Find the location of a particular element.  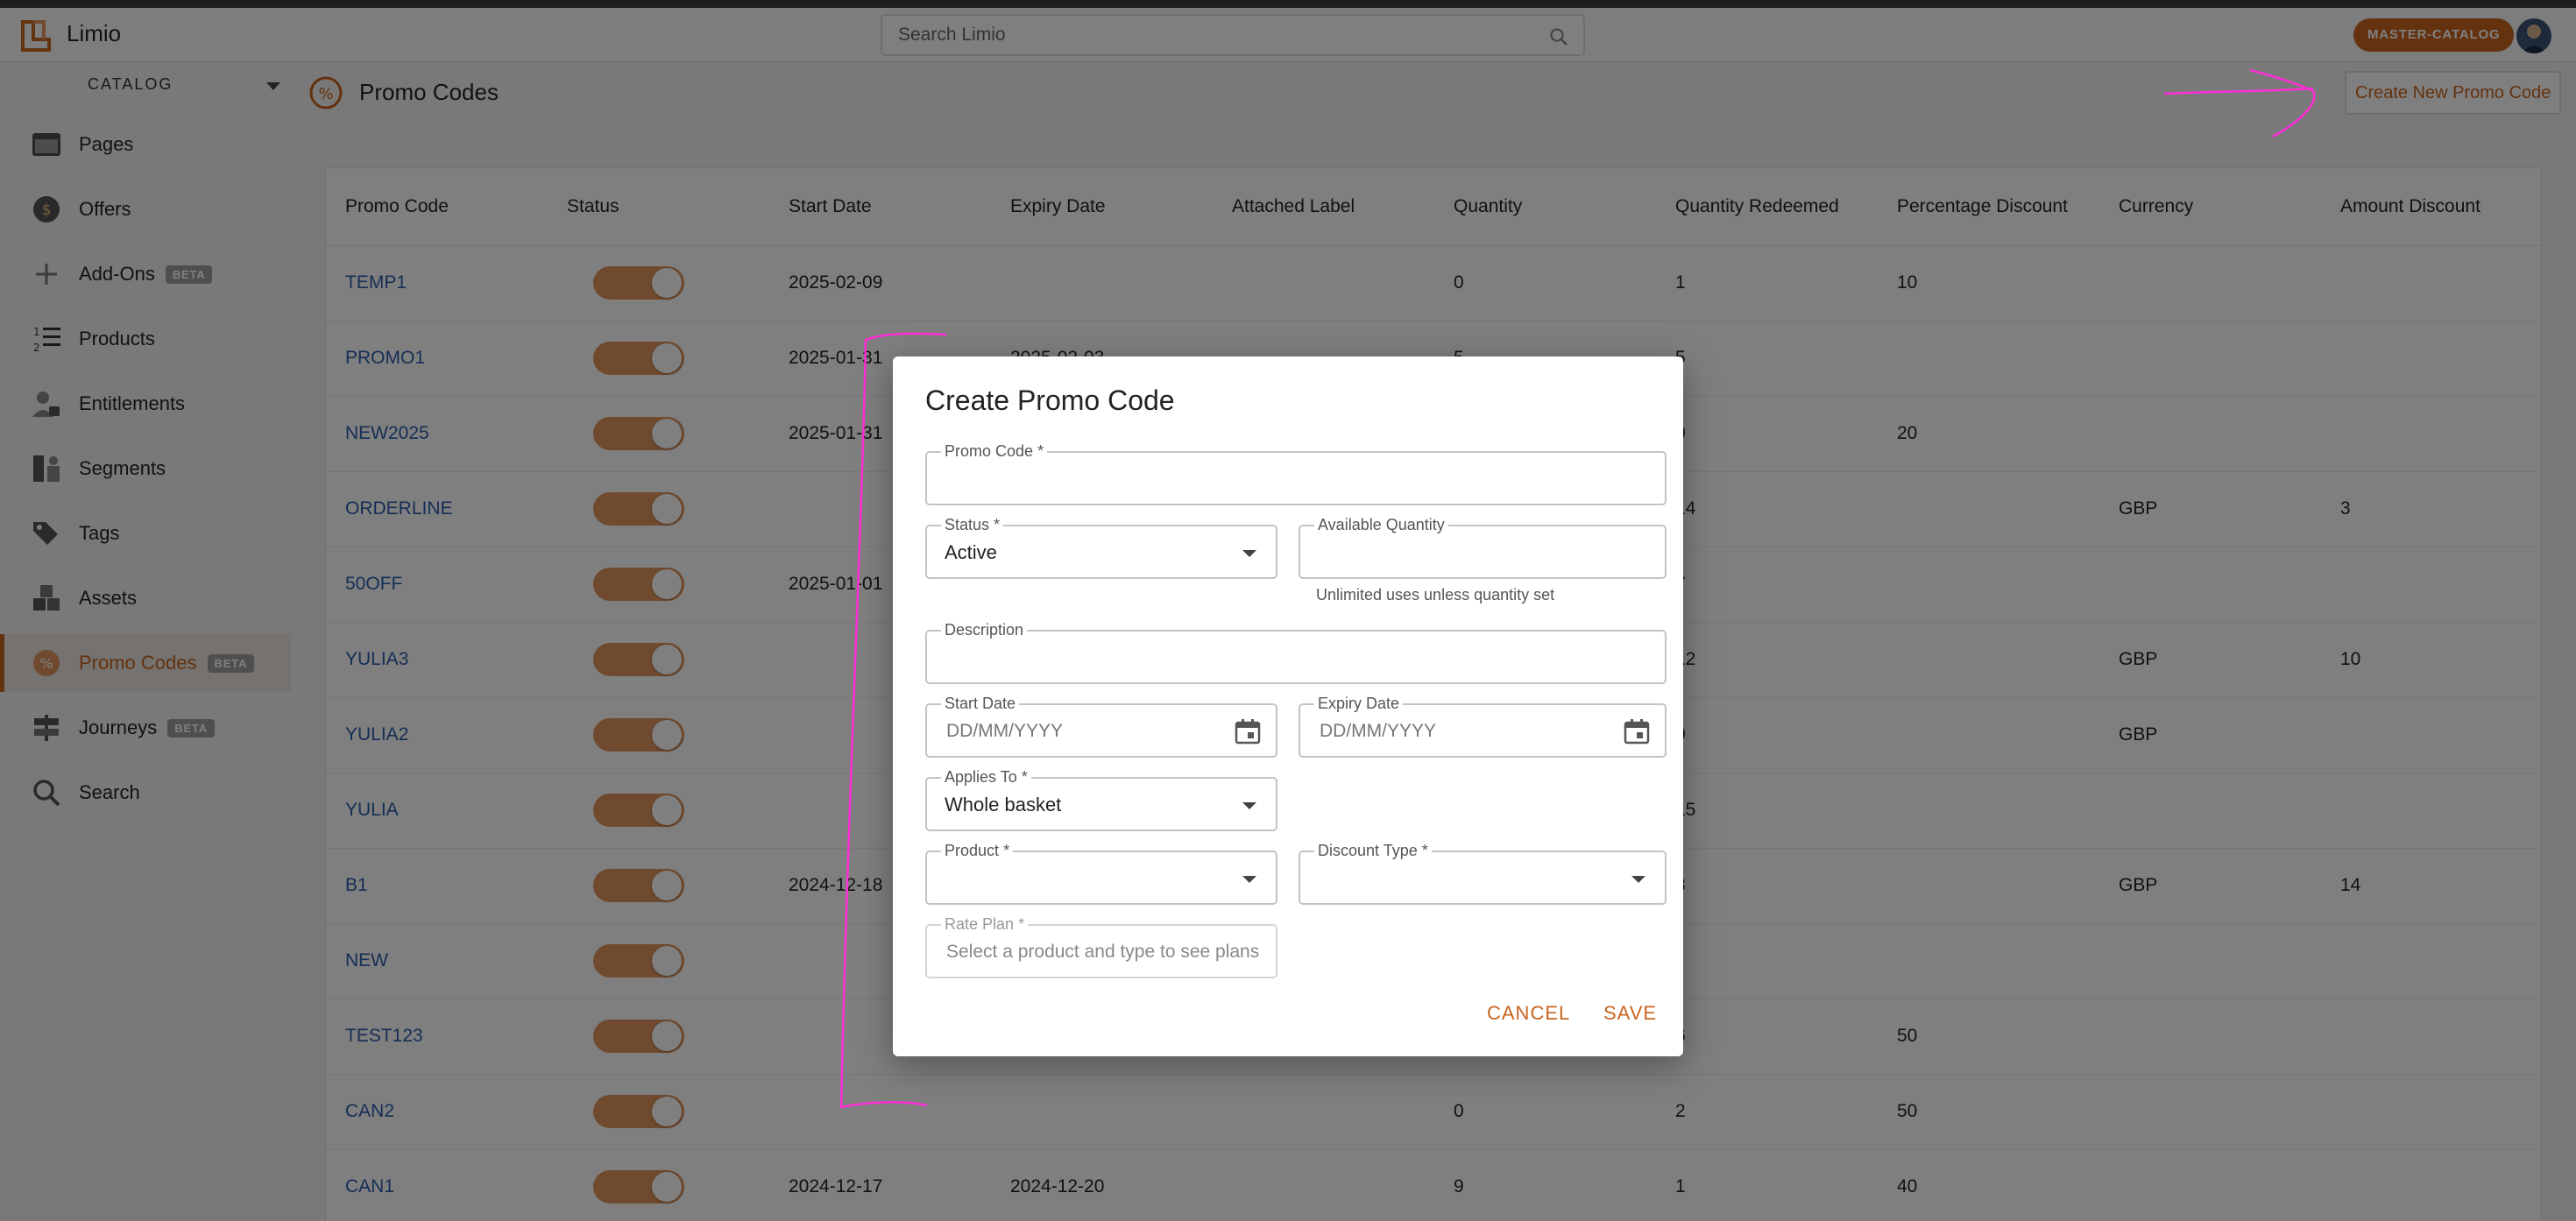

applies-to-select: Applies To * Whole basket is located at coordinates (1101, 799).